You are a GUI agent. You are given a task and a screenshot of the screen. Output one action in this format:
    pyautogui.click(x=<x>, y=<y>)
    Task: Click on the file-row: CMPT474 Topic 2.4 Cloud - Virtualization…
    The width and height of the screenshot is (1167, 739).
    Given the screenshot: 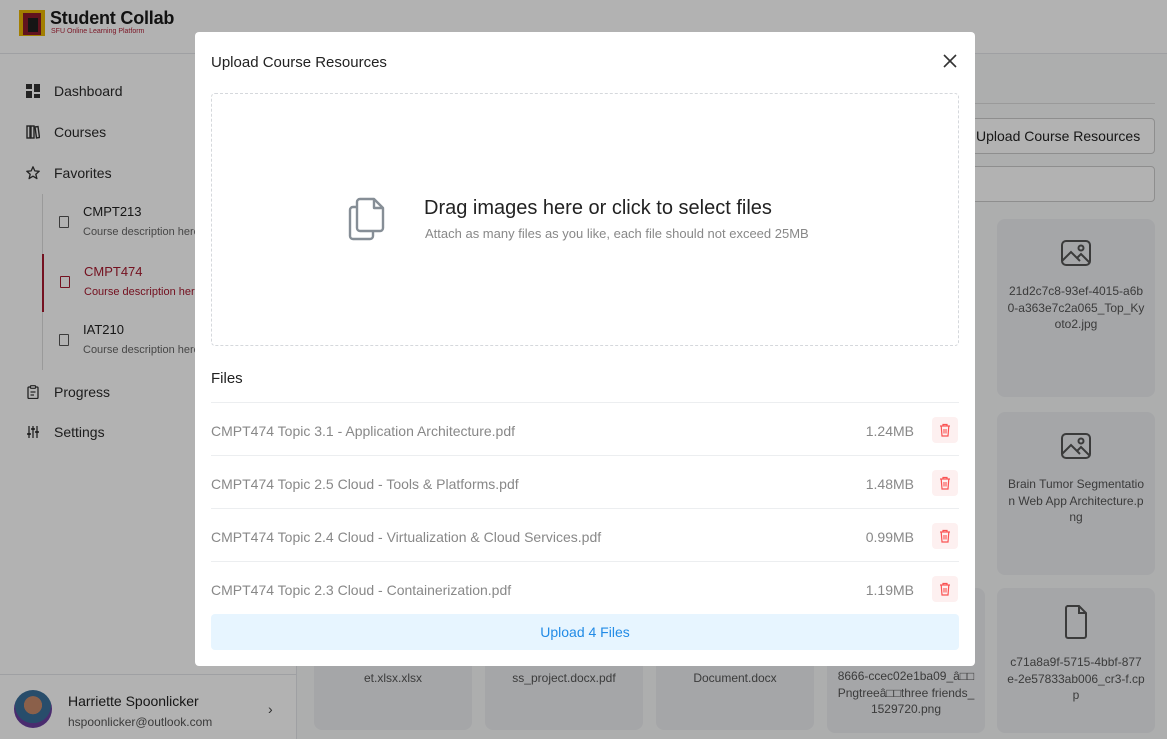 What is the action you would take?
    pyautogui.click(x=585, y=534)
    